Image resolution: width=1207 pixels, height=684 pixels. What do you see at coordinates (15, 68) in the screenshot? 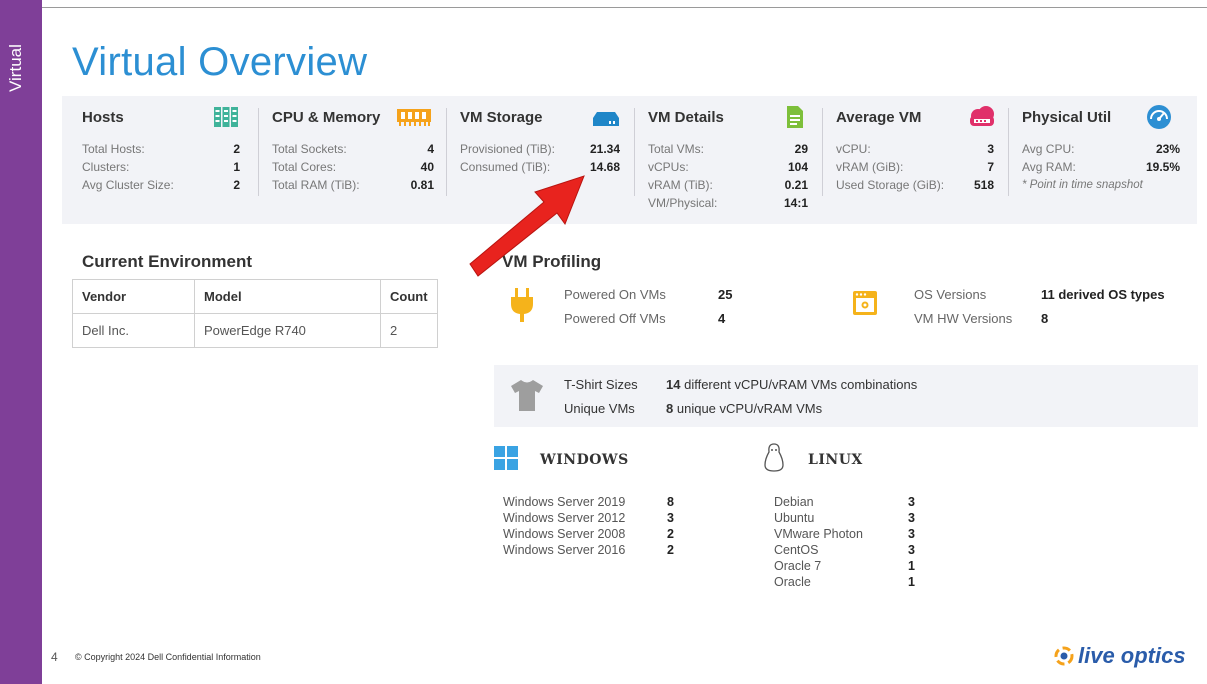
I see `sidebar-label: Virtual` at bounding box center [15, 68].